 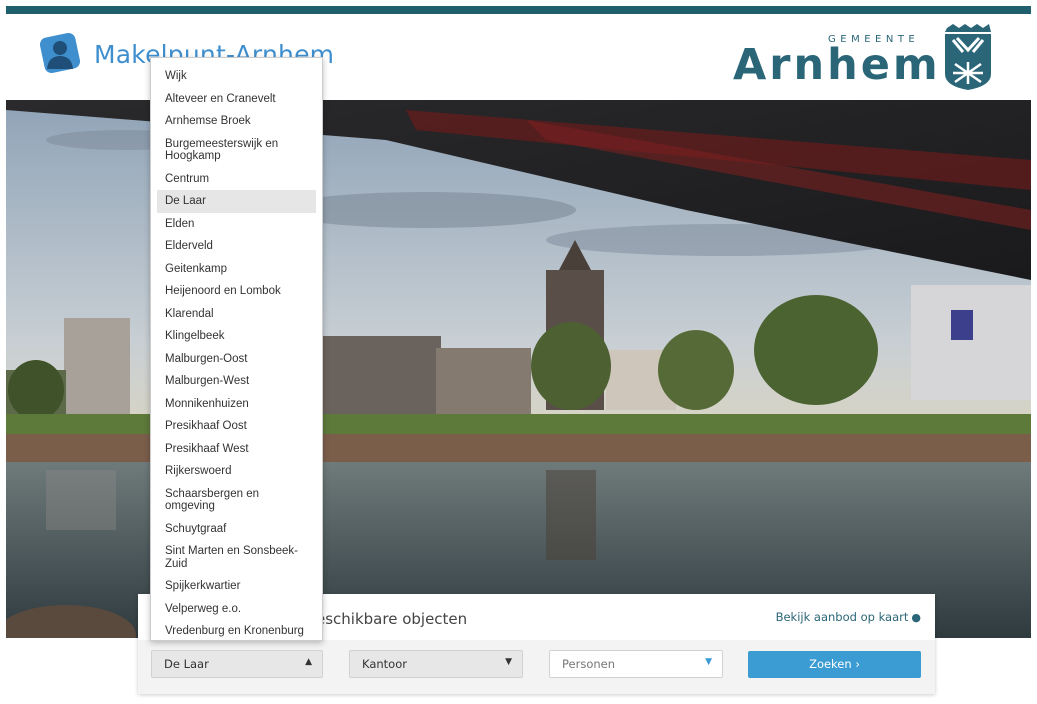 I want to click on dropdown-option: Sint Marten en Sonsbeek-Zuid, so click(x=236, y=557).